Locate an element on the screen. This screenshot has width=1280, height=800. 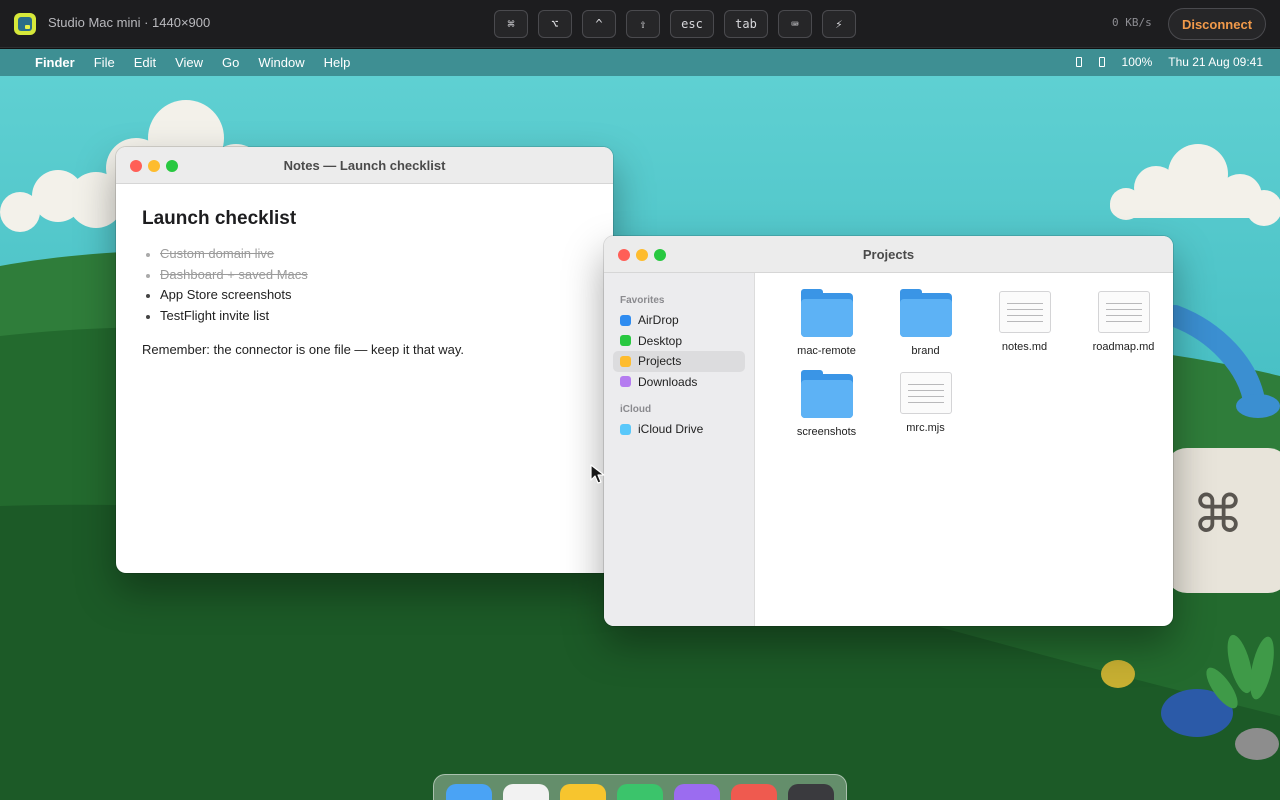
desktop-icon is located at coordinates (625, 341).